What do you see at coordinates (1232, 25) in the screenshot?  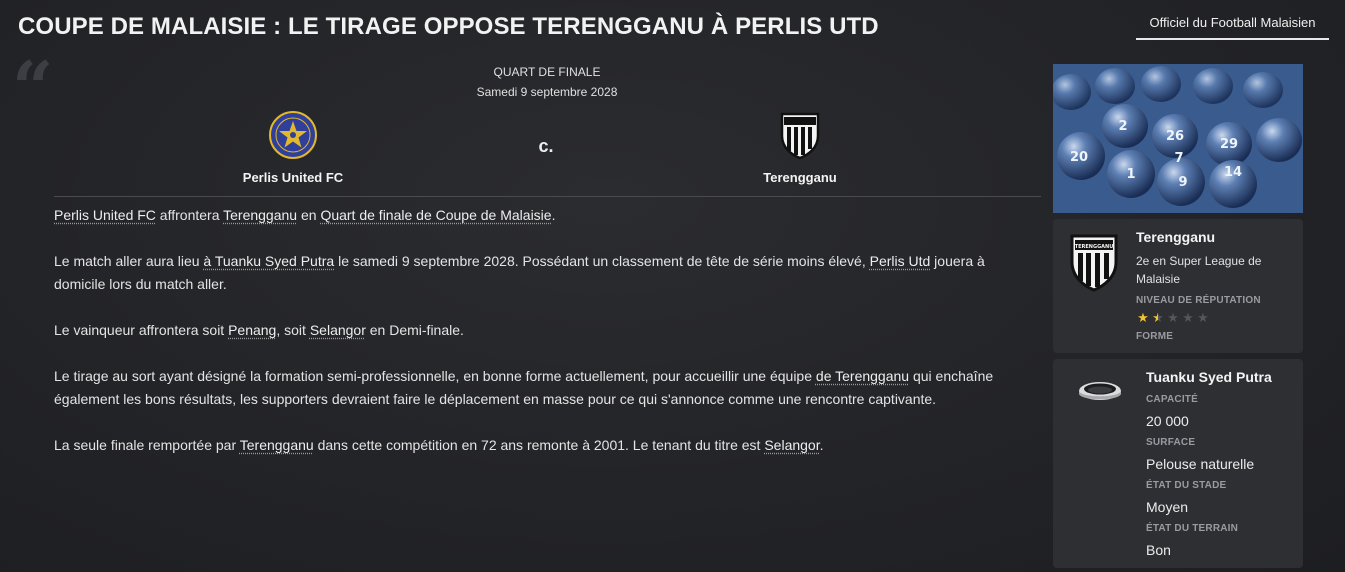 I see `source-tab: Officiel du Football Malaisien` at bounding box center [1232, 25].